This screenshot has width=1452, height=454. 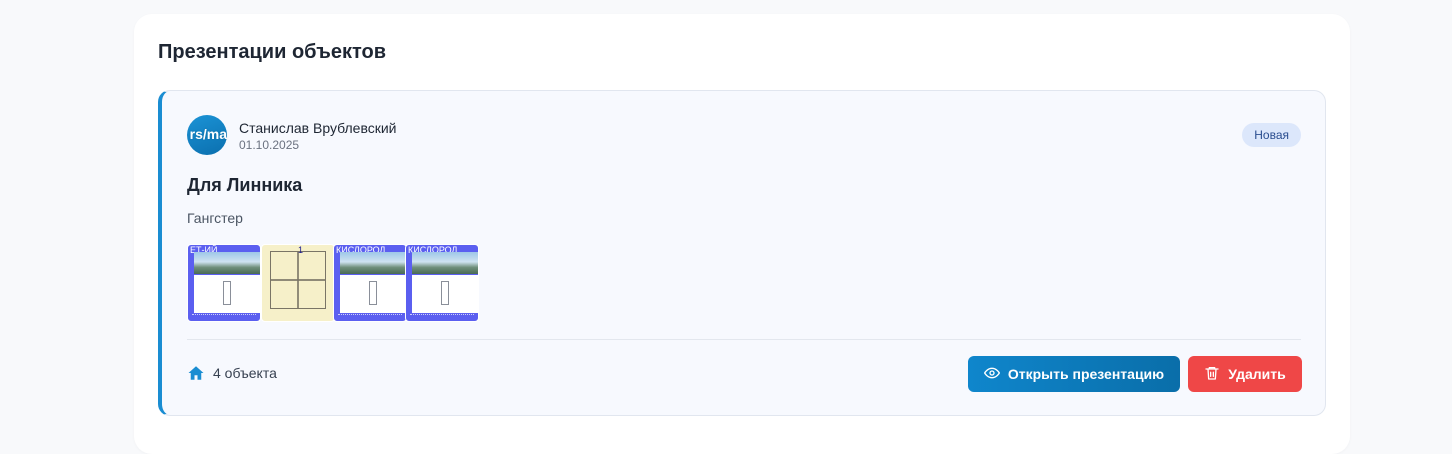 What do you see at coordinates (269, 145) in the screenshot?
I see `created-date: 01.10.2025` at bounding box center [269, 145].